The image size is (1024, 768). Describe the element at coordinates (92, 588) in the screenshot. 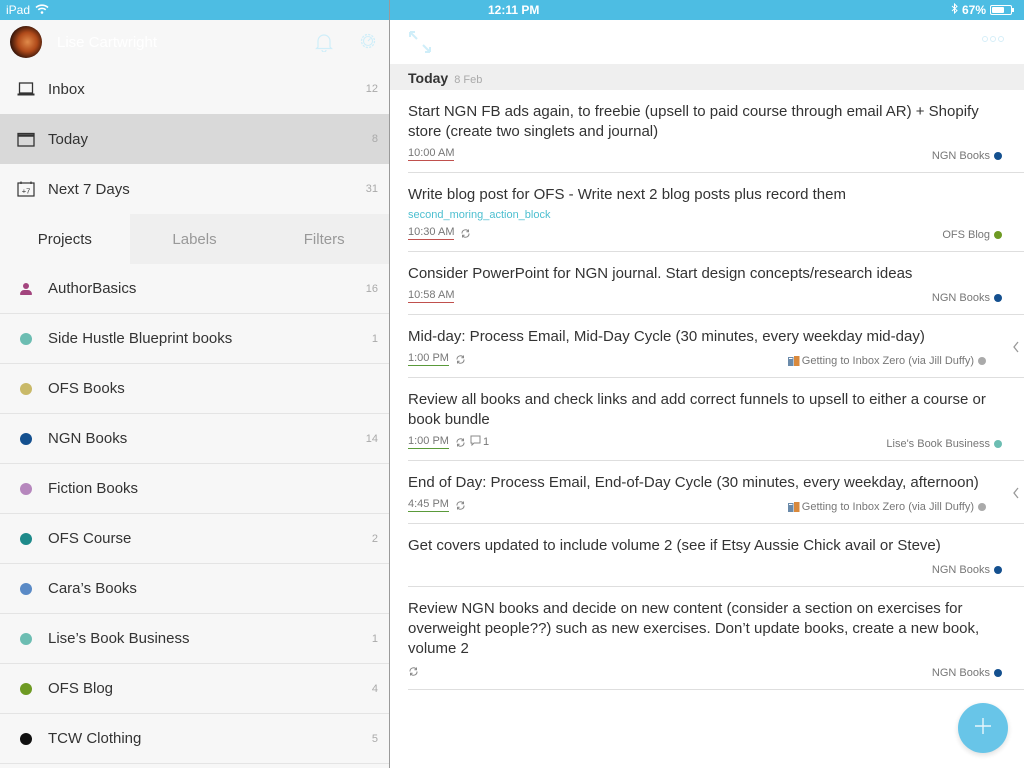

I see `project-label: Cara’s Books` at that location.